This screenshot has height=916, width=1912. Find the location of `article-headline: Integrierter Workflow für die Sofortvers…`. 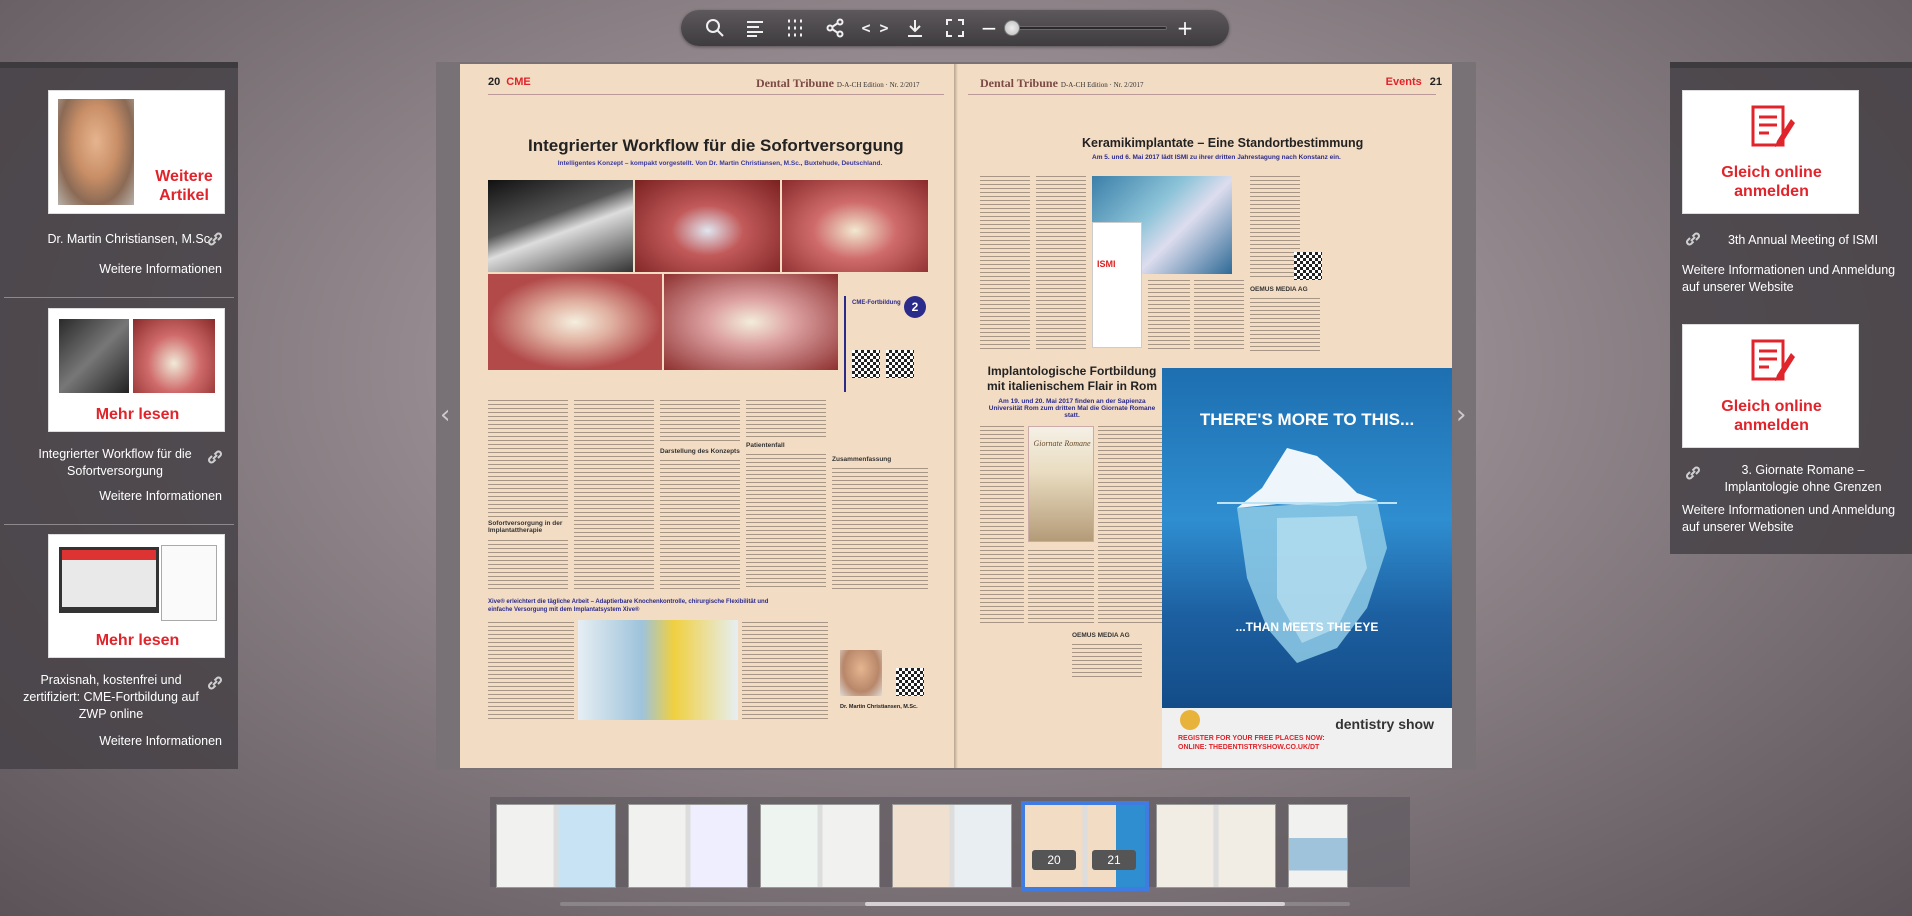

article-headline: Integrierter Workflow für die Sofortvers… is located at coordinates (716, 145).